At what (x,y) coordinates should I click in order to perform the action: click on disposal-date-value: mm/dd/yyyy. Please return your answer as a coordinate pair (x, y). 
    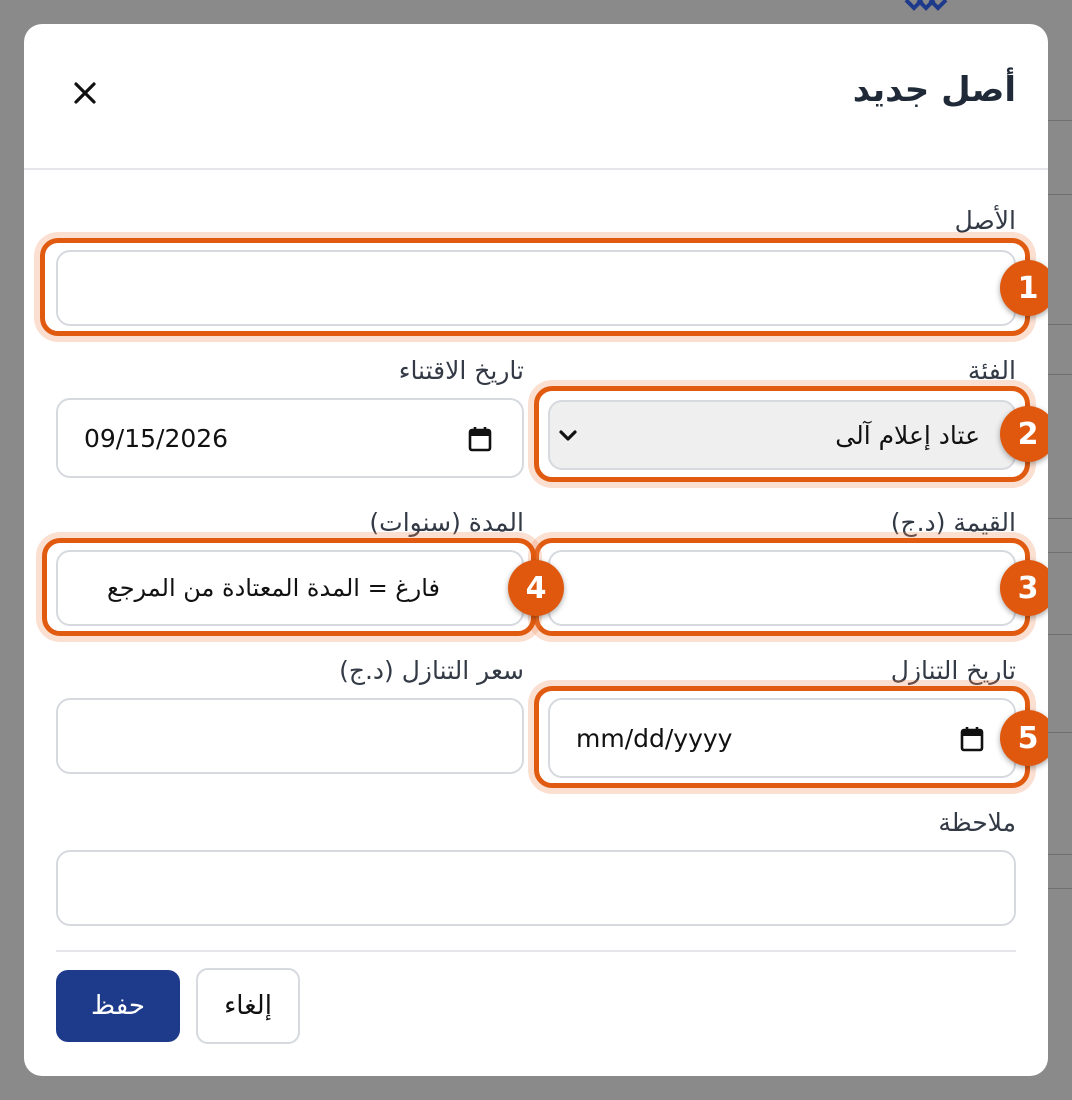
    Looking at the image, I should click on (654, 738).